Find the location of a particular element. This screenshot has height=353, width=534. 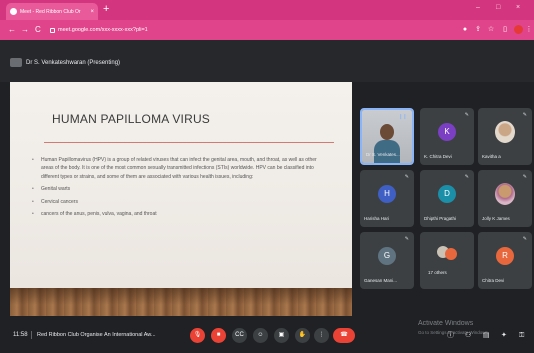

activities-icon: ✦ is located at coordinates (504, 335).